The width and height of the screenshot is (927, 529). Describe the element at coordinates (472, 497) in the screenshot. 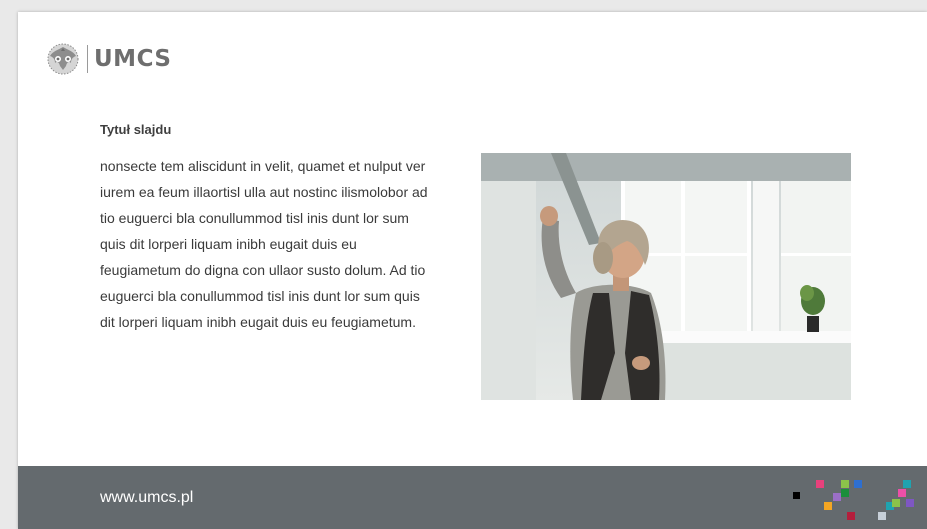

I see `footer: www.umcs.pl` at that location.